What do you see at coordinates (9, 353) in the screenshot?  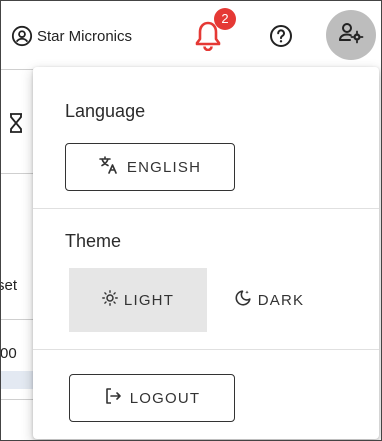 I see `background-text: 00` at bounding box center [9, 353].